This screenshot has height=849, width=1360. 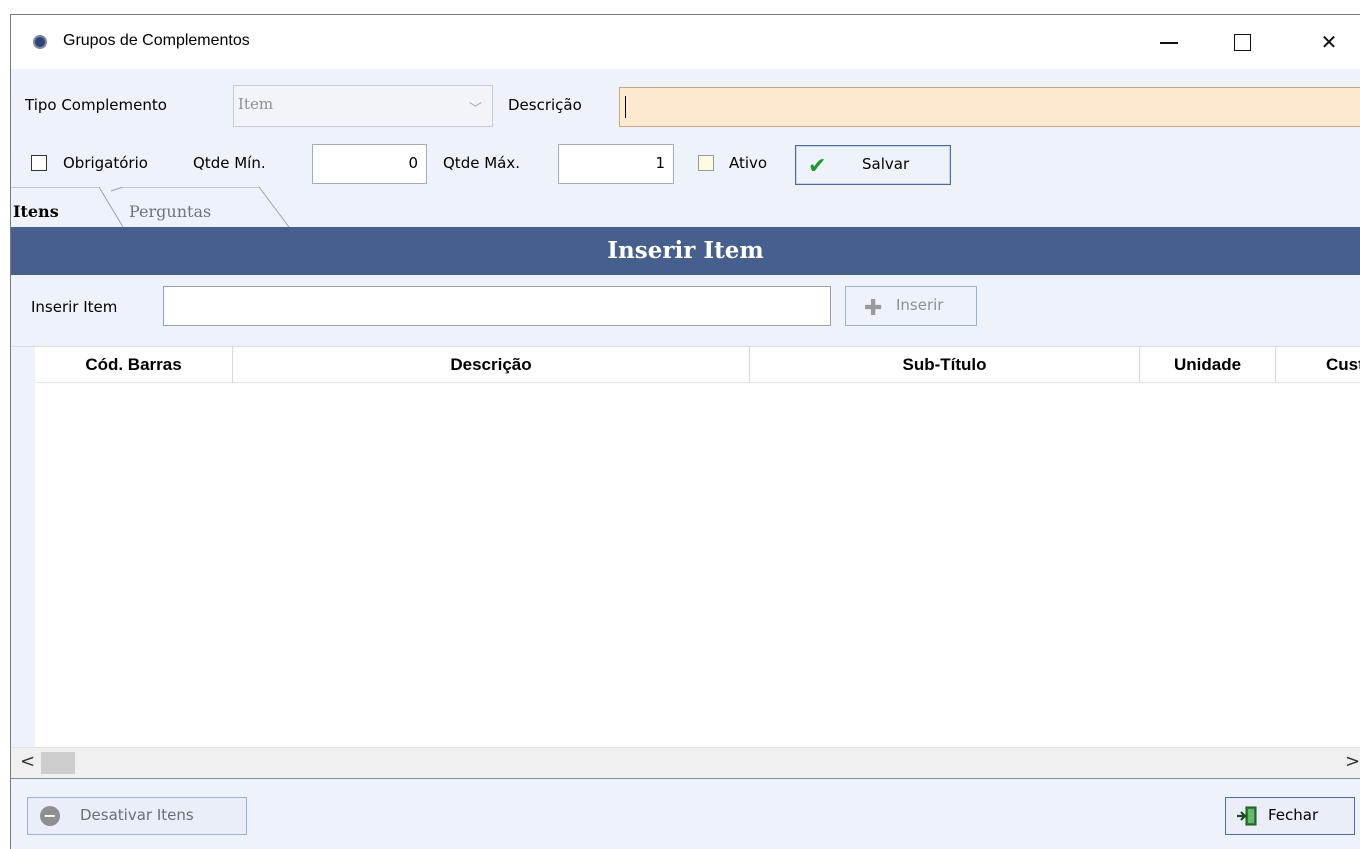 What do you see at coordinates (40, 42) in the screenshot?
I see `app-icon` at bounding box center [40, 42].